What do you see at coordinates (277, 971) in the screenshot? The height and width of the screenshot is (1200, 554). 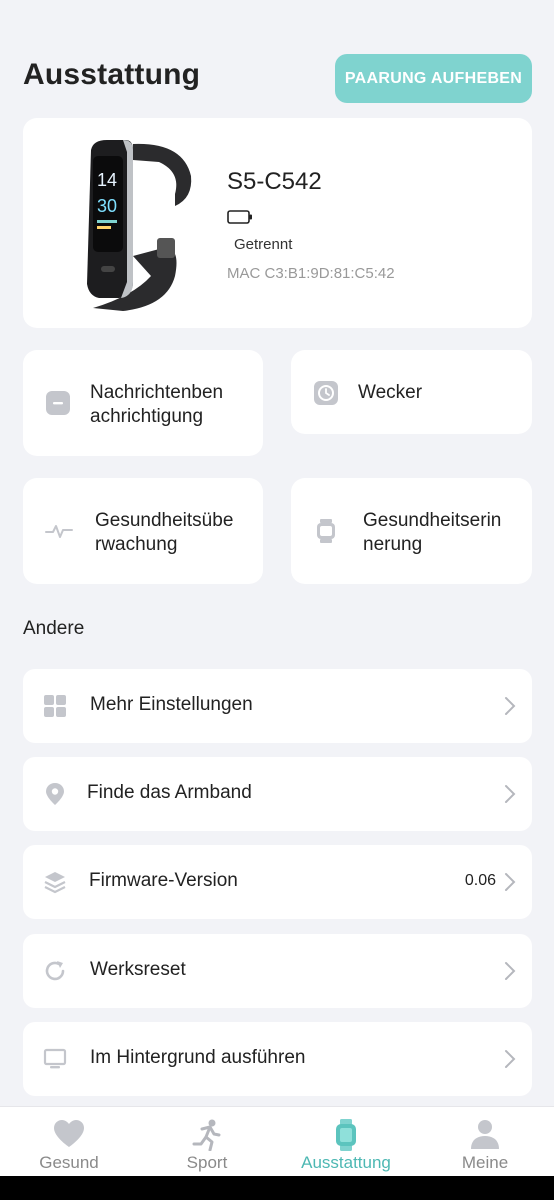 I see `row-factory-reset: Werksreset` at bounding box center [277, 971].